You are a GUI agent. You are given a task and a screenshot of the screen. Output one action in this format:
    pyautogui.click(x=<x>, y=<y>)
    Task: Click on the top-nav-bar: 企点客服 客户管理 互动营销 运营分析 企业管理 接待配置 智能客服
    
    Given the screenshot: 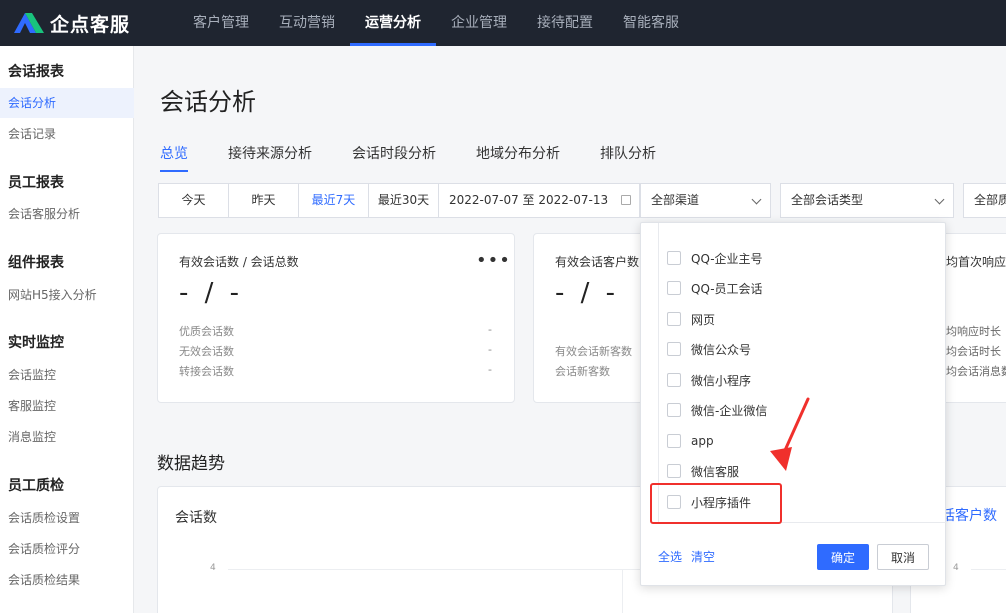 What is the action you would take?
    pyautogui.click(x=503, y=23)
    